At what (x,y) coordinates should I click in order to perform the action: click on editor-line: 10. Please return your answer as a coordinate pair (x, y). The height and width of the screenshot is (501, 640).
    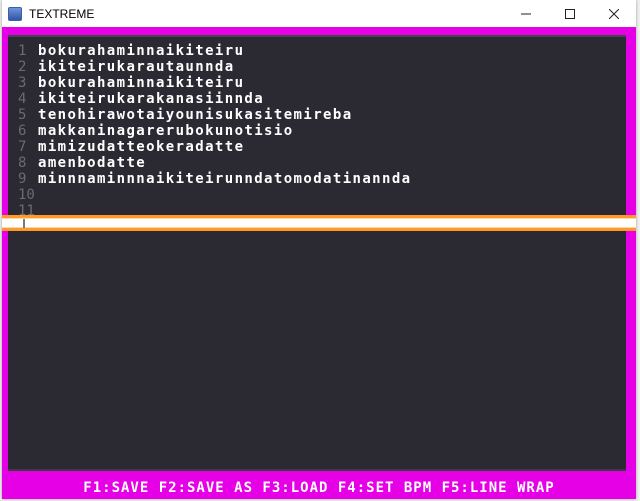
    Looking at the image, I should click on (214, 195).